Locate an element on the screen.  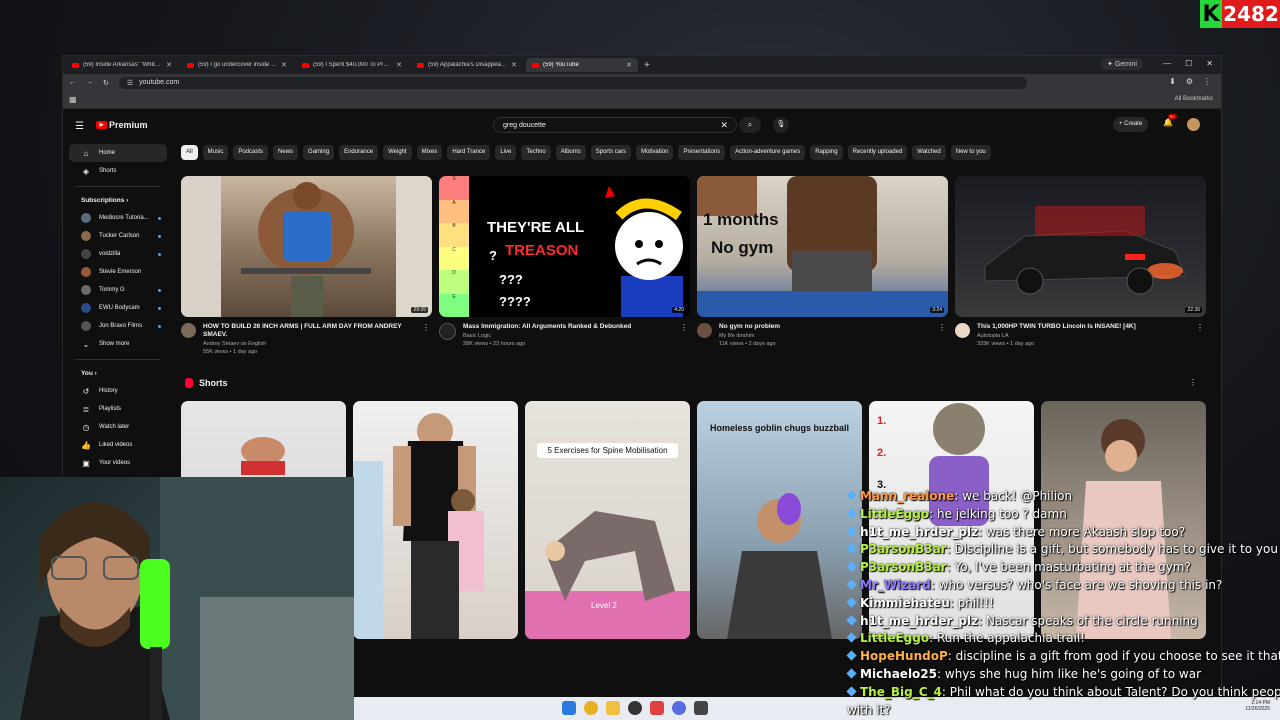
chip-watched: Watched is located at coordinates (929, 152).